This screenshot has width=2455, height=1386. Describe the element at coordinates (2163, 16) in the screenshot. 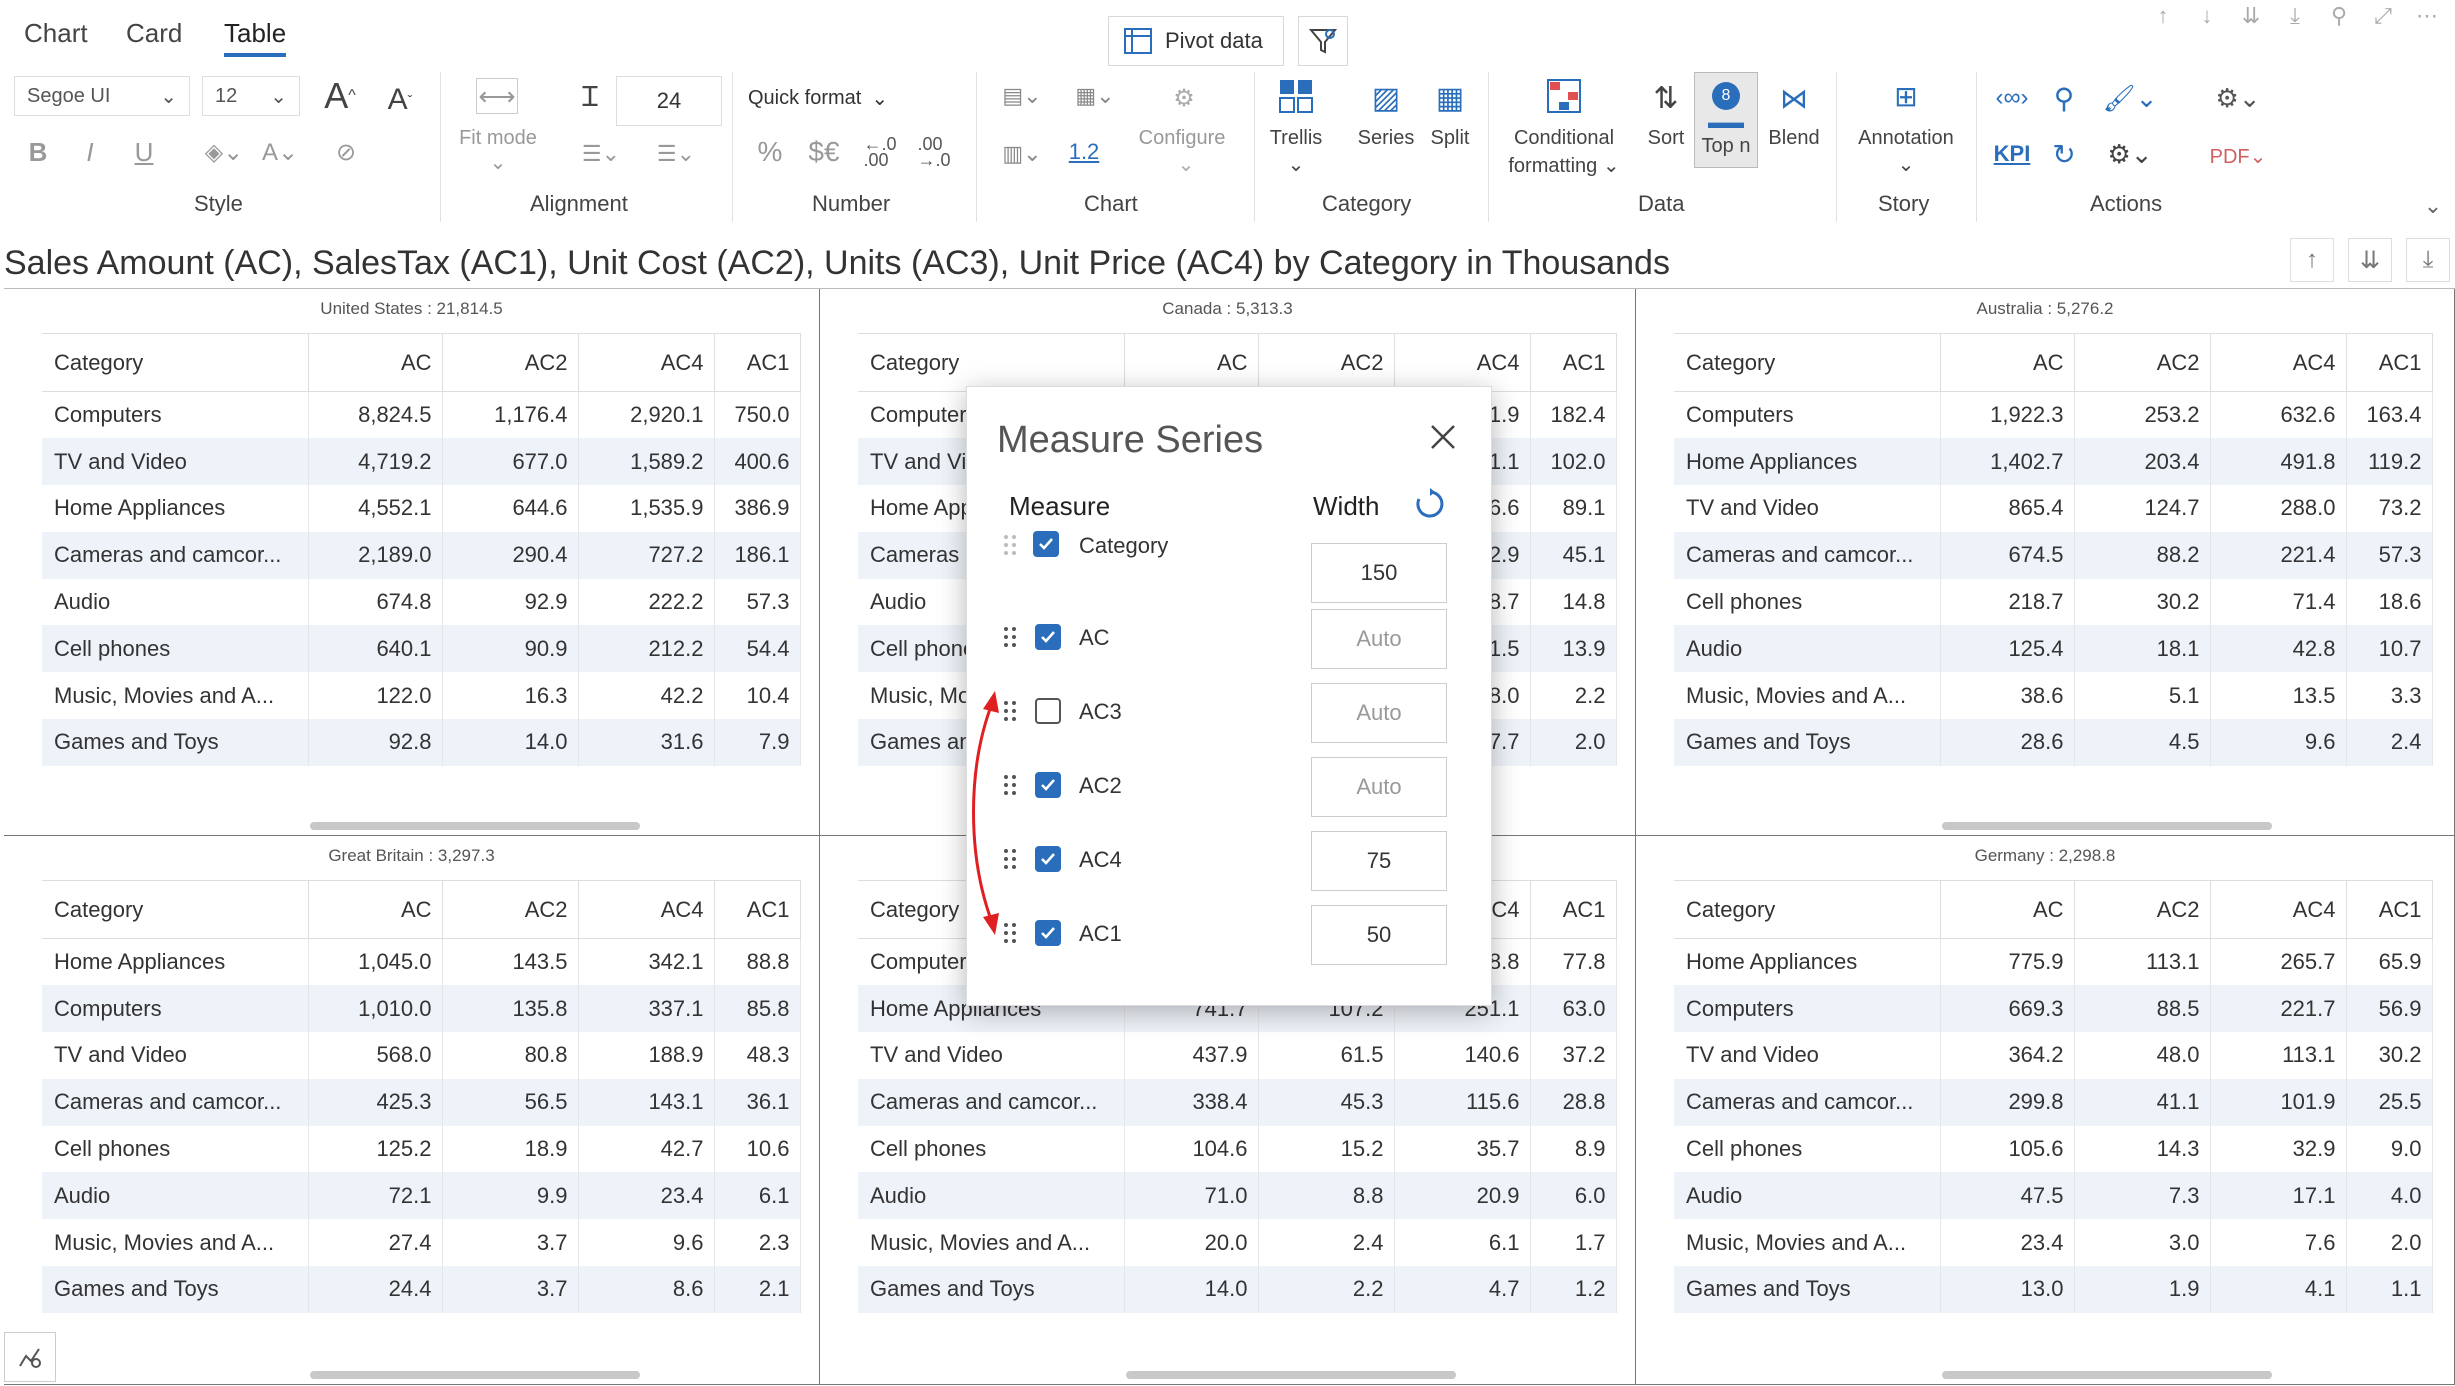

I see `arrow-up-icon: ↑` at that location.